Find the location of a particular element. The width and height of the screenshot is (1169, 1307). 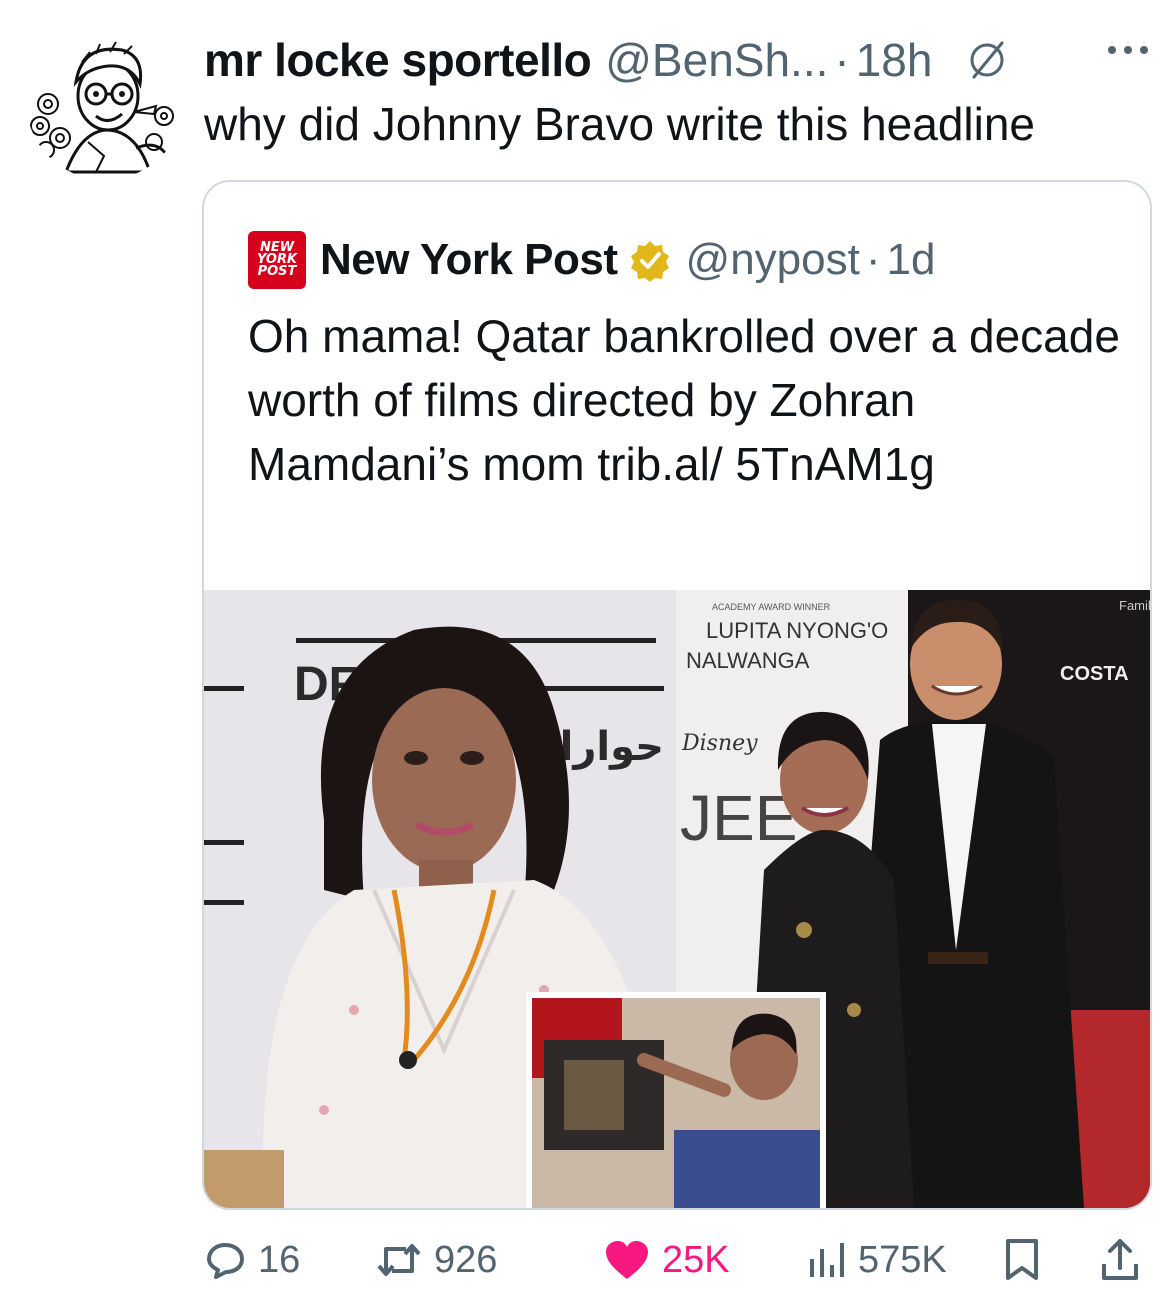

like-button: 25K is located at coordinates (667, 1260).